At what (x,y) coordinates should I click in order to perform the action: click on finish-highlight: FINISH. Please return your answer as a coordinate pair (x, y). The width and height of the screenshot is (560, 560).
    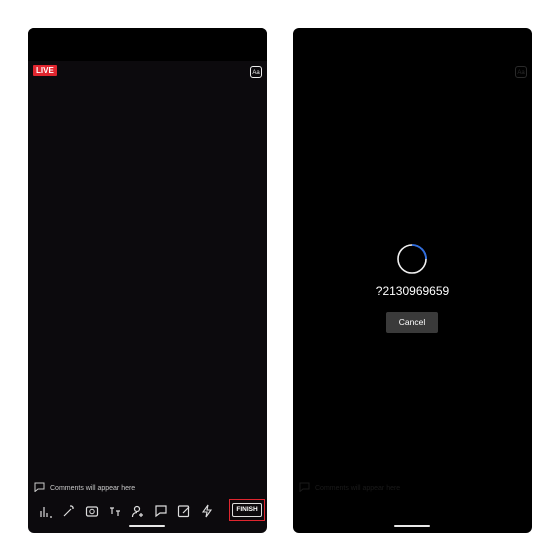
    Looking at the image, I should click on (247, 510).